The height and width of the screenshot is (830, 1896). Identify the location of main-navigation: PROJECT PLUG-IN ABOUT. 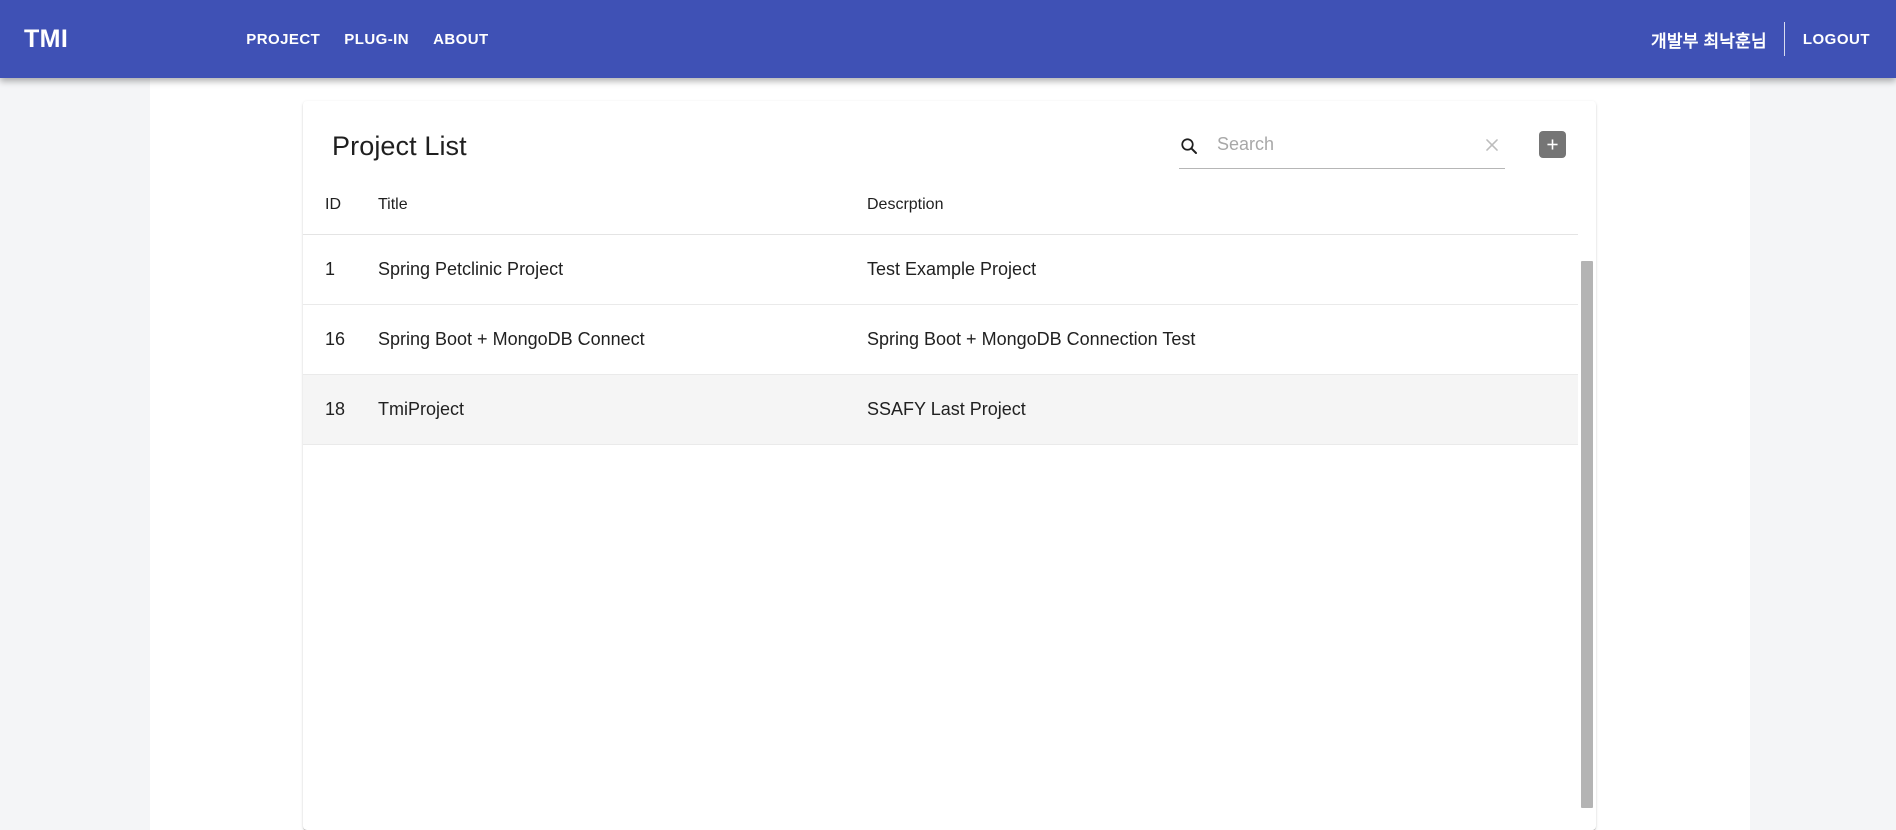
(367, 39).